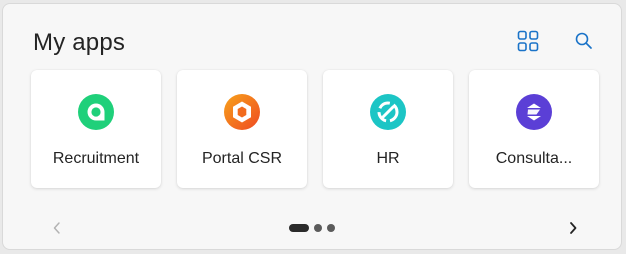 This screenshot has width=626, height=254. I want to click on app-grid-button, so click(528, 41).